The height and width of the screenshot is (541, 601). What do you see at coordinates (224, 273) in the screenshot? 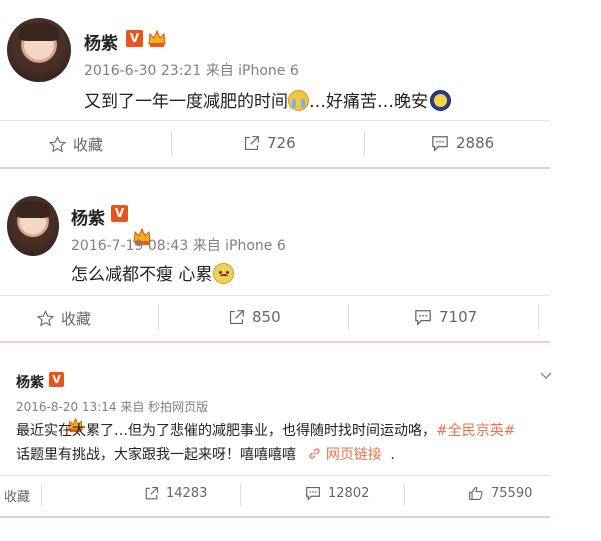
I see `sad-emoji-icon` at bounding box center [224, 273].